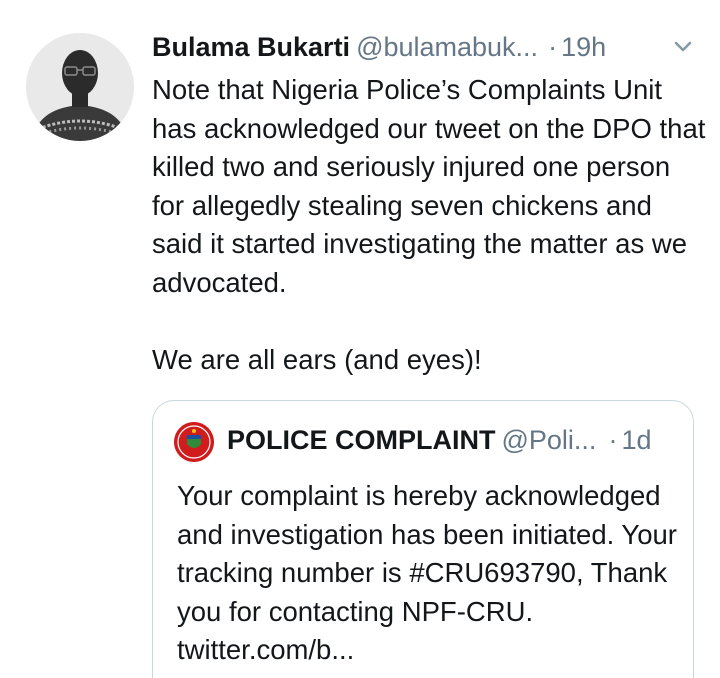  What do you see at coordinates (251, 47) in the screenshot?
I see `author-name: Bulama Bukarti` at bounding box center [251, 47].